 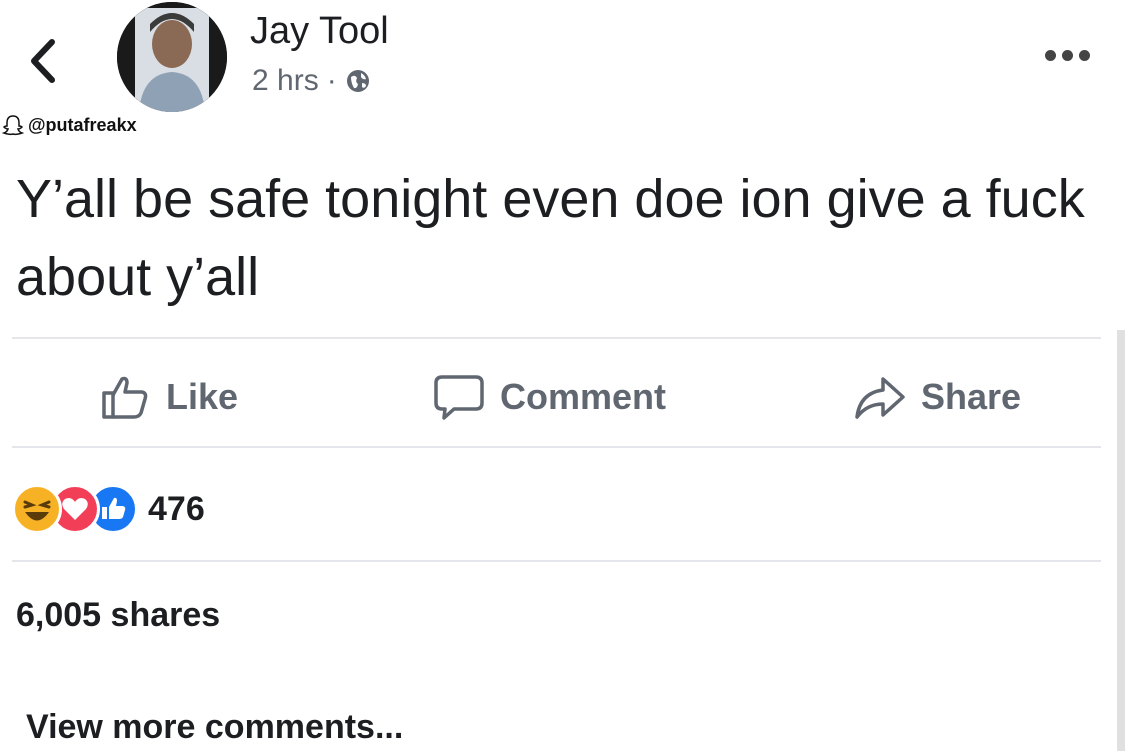 What do you see at coordinates (357, 81) in the screenshot?
I see `globe-icon` at bounding box center [357, 81].